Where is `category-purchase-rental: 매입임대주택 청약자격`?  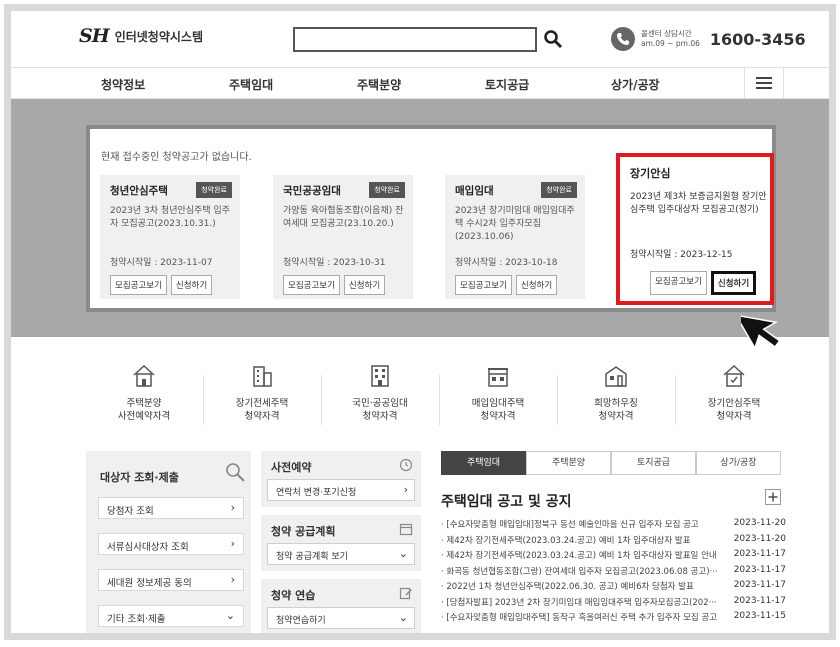 category-purchase-rental: 매입임대주택 청약자격 is located at coordinates (498, 400).